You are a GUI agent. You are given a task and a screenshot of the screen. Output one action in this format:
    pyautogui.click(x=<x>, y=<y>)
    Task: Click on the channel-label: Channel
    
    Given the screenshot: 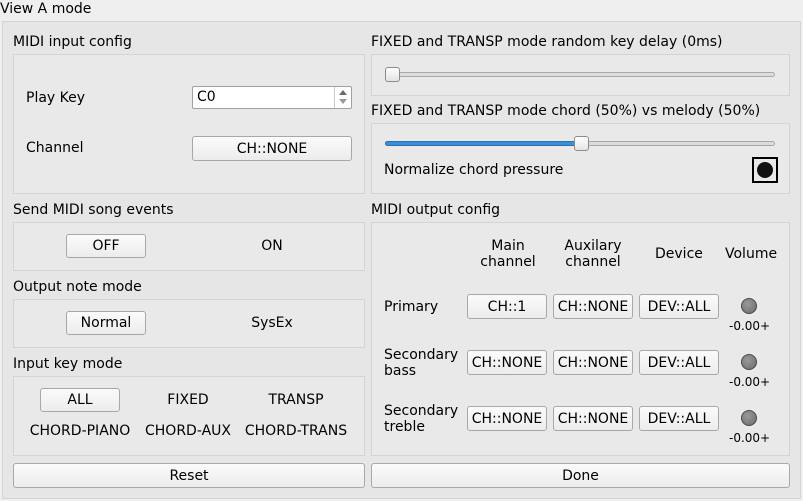 What is the action you would take?
    pyautogui.click(x=55, y=148)
    